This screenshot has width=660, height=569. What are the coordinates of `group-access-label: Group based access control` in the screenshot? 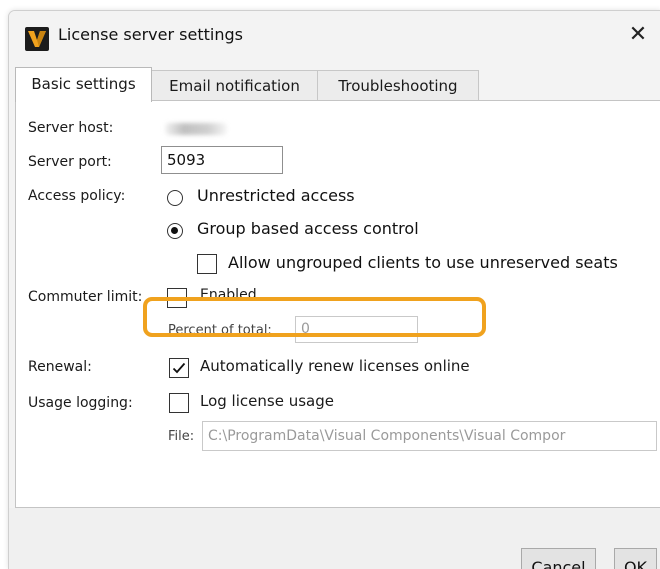 It's located at (308, 228).